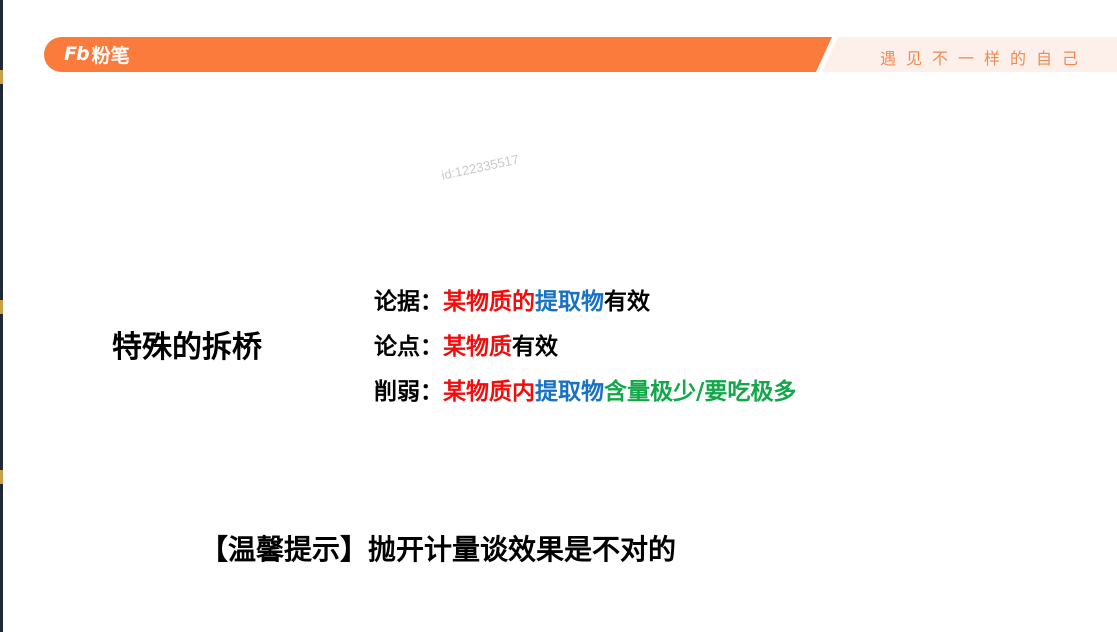 The height and width of the screenshot is (632, 1117). I want to click on line-conclusion: 论点：某物质有效, so click(585, 352).